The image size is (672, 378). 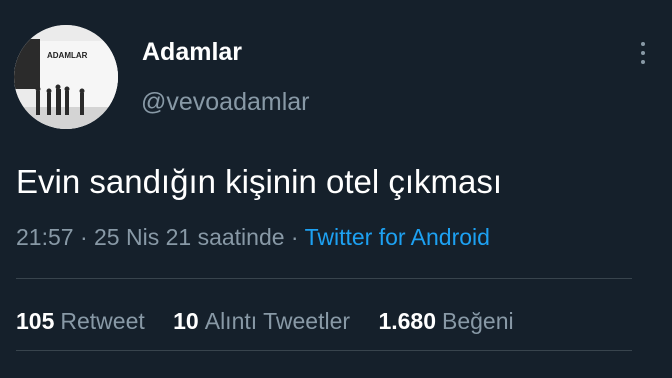 I want to click on avatar-image: ADAMLAR, so click(x=66, y=77).